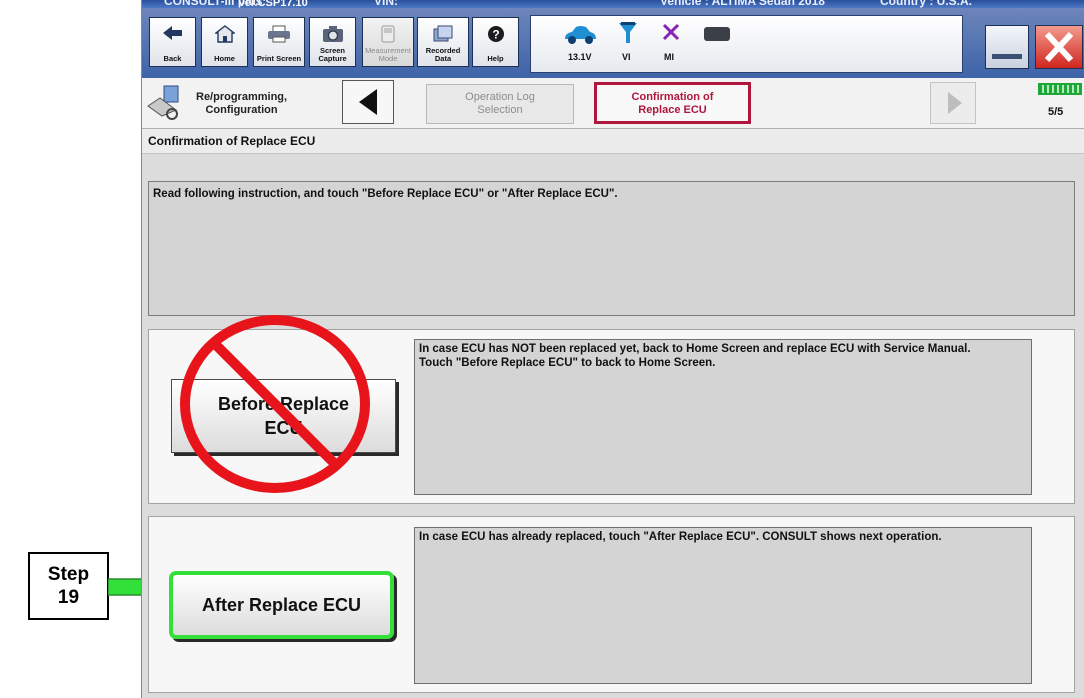 This screenshot has height=698, width=1084. Describe the element at coordinates (332, 54) in the screenshot. I see `screen-capture-label: Screen Capture` at that location.